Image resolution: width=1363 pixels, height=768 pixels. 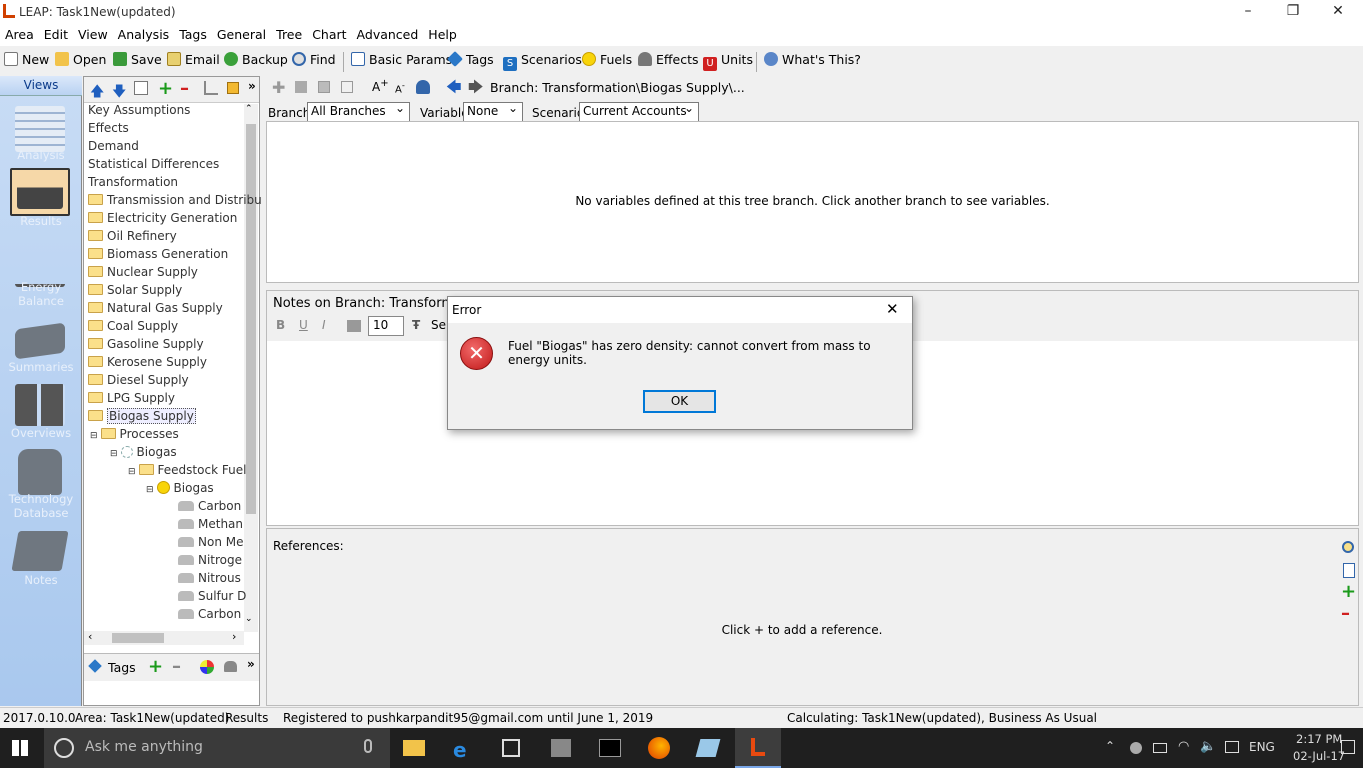 What do you see at coordinates (41, 155) in the screenshot?
I see `view-analysis: Analysis` at bounding box center [41, 155].